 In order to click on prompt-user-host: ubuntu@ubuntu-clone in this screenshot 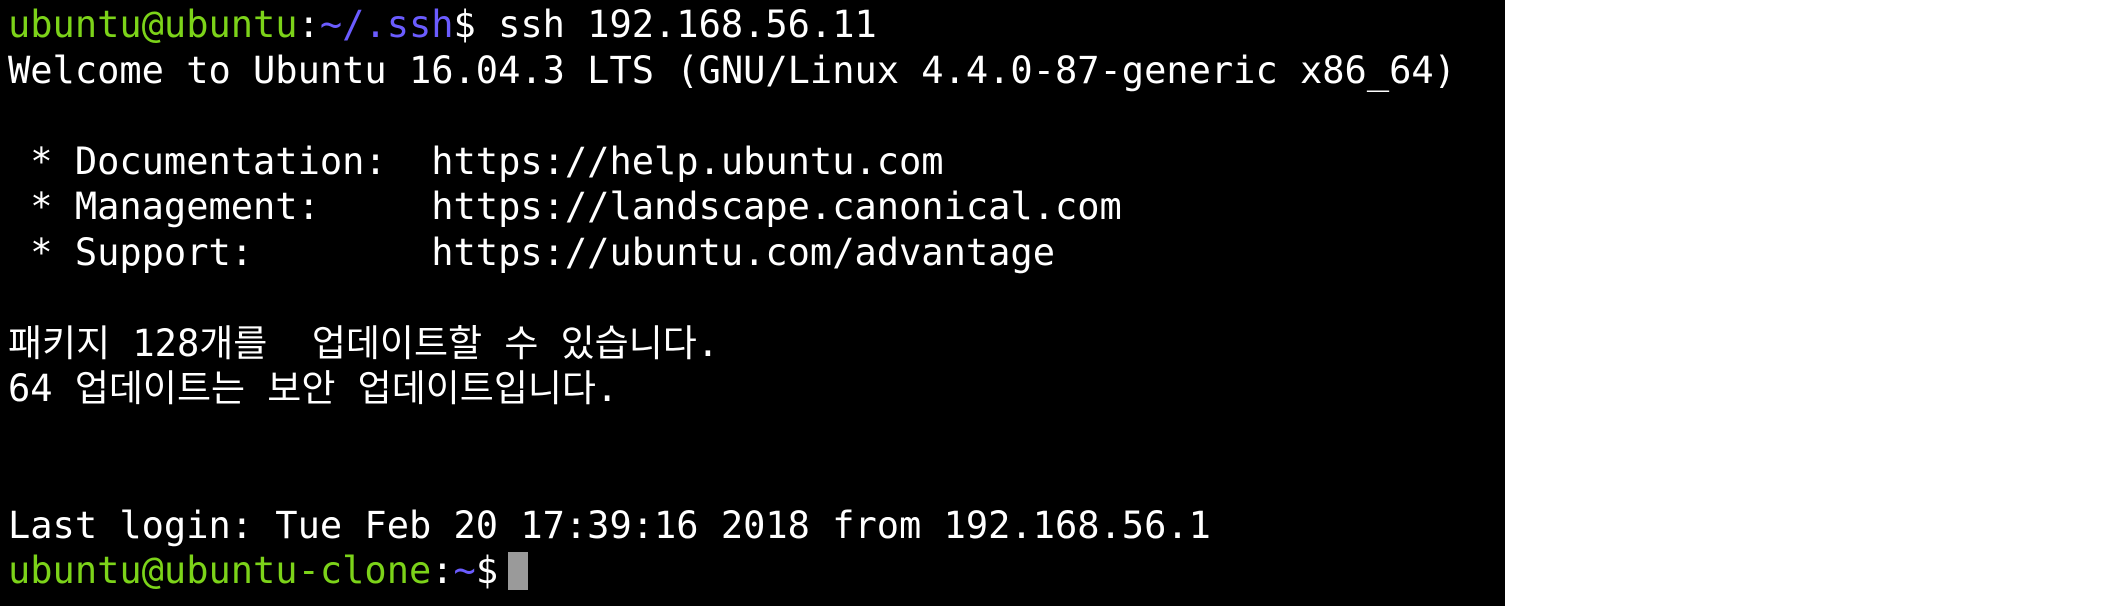, I will do `click(220, 570)`.